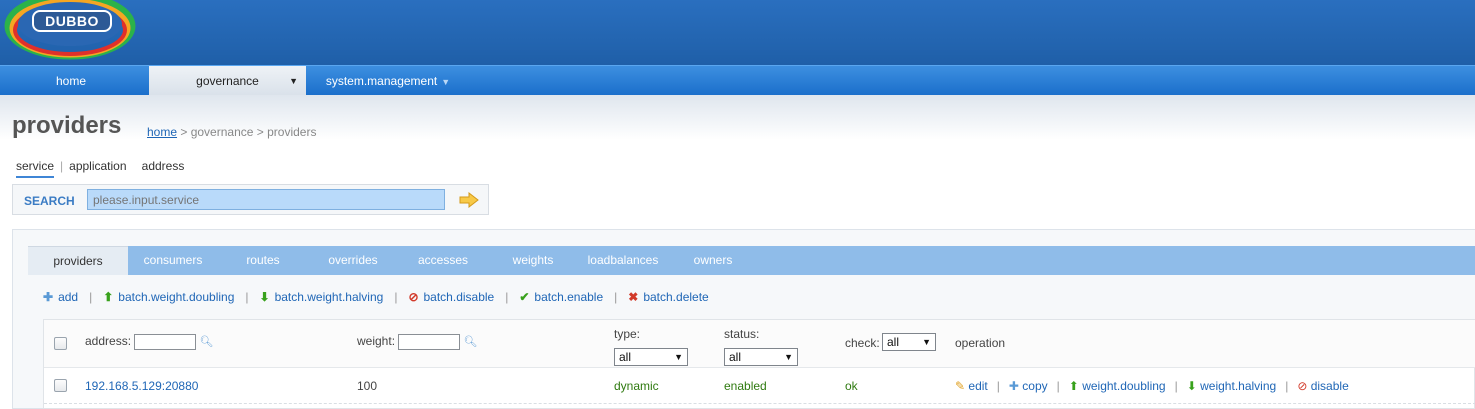 This screenshot has width=1475, height=409. I want to click on subtab-service: service, so click(35, 168).